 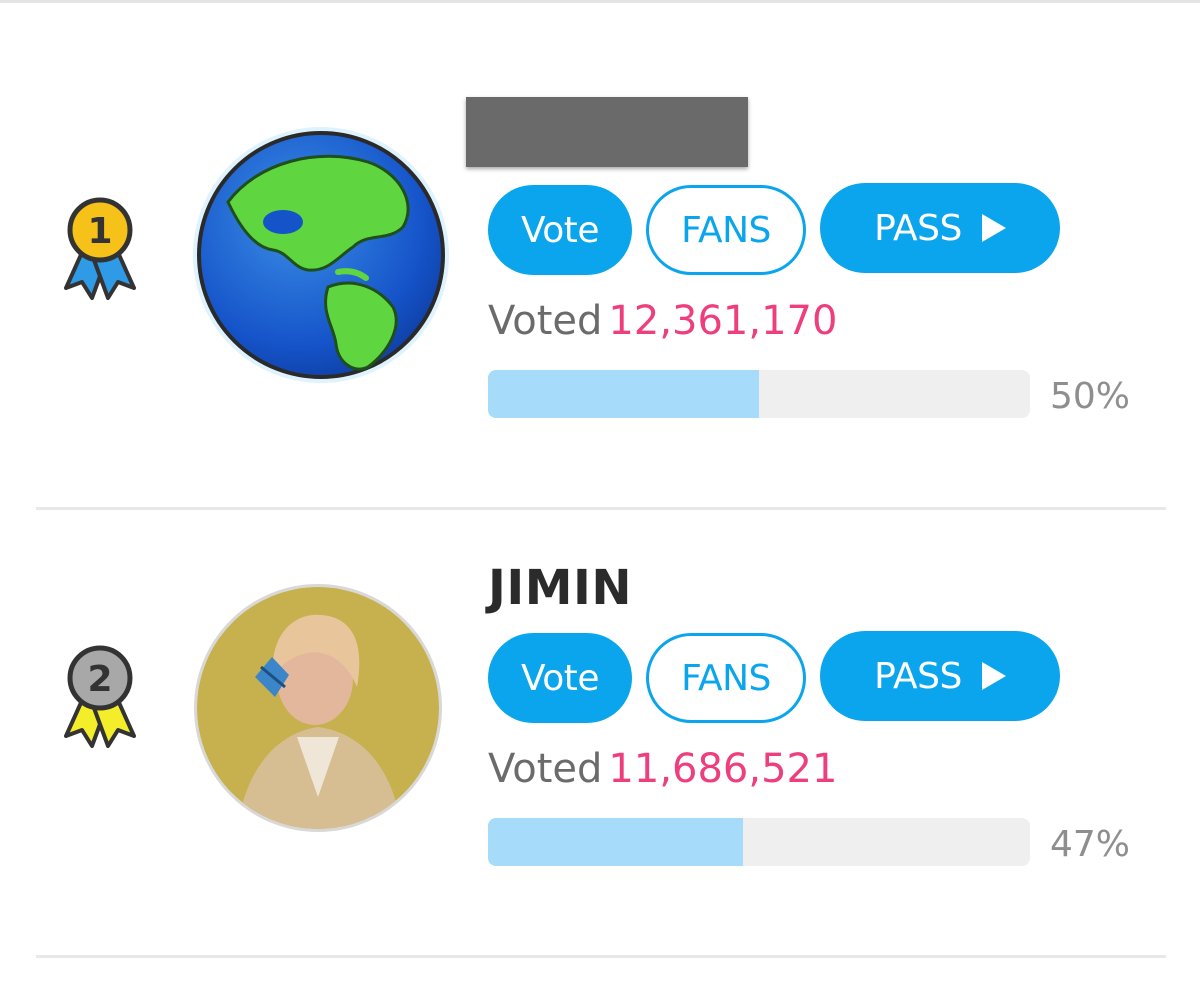 I want to click on medal-rank: 2, so click(x=99, y=679).